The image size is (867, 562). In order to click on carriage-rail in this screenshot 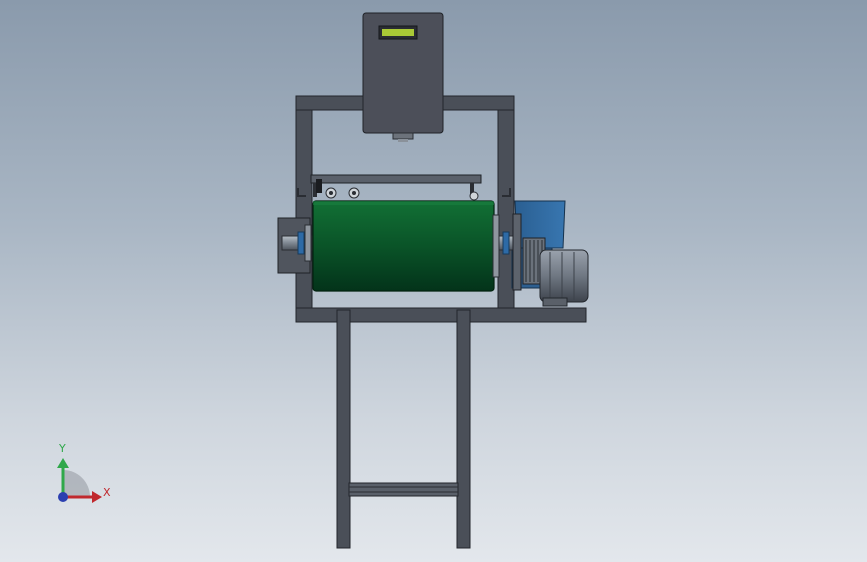, I will do `click(404, 187)`.